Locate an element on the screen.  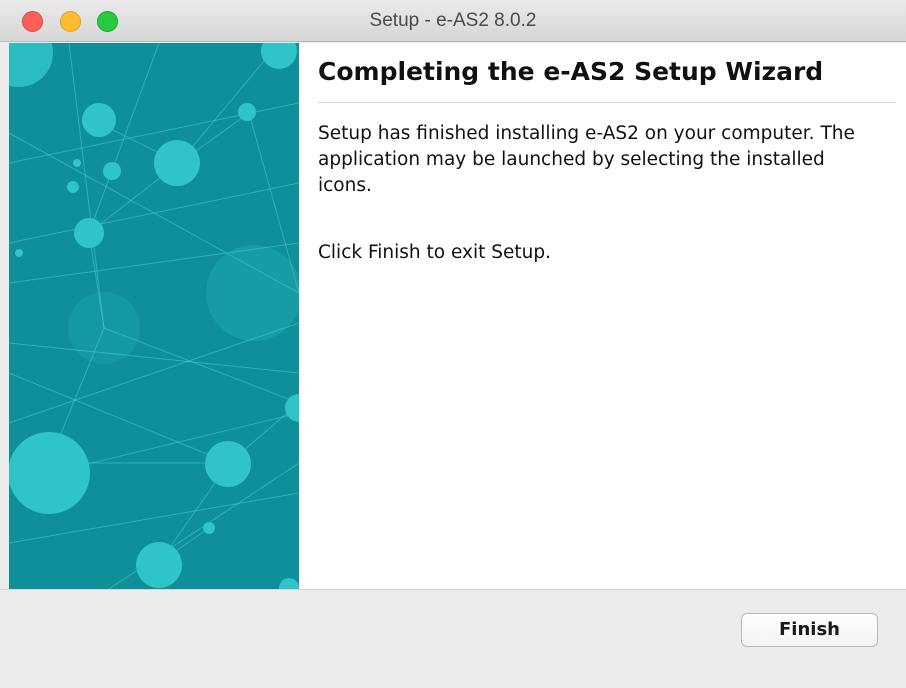
heading-divider is located at coordinates (607, 102).